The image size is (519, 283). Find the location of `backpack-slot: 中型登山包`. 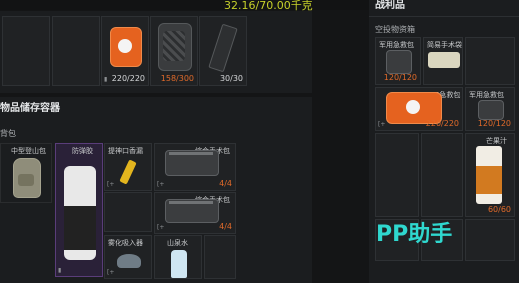

backpack-slot: 中型登山包 is located at coordinates (26, 173).